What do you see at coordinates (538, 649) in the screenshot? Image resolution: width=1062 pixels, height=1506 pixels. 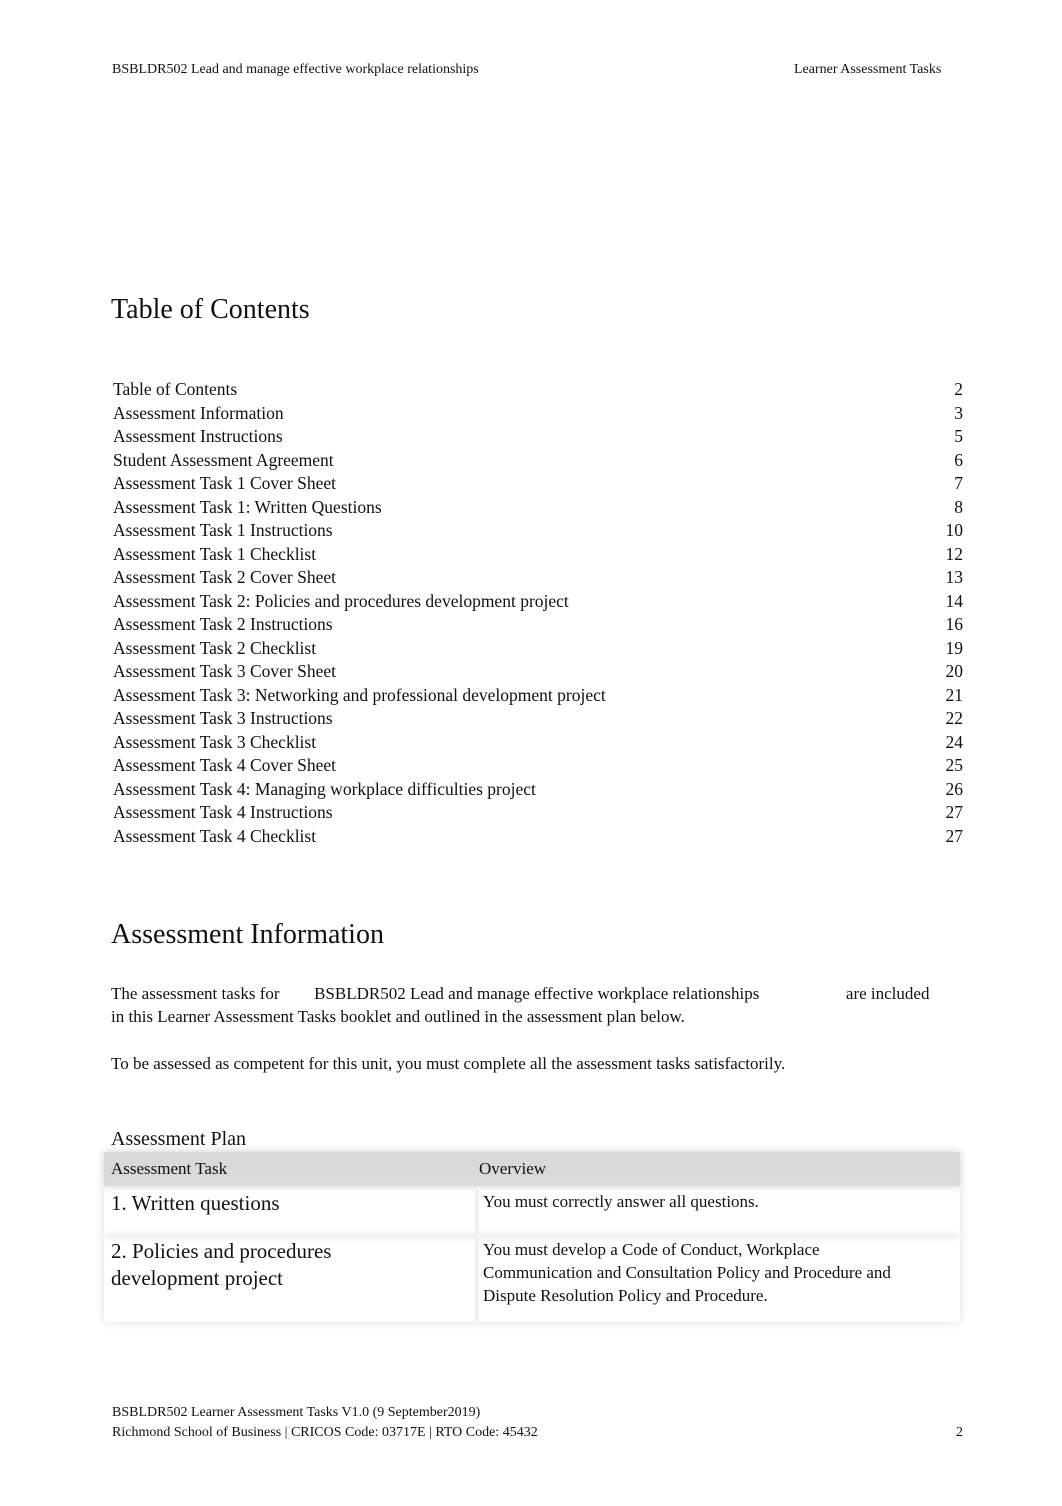 I see `toc-entry: Assessment Task 2 Checklist 19` at bounding box center [538, 649].